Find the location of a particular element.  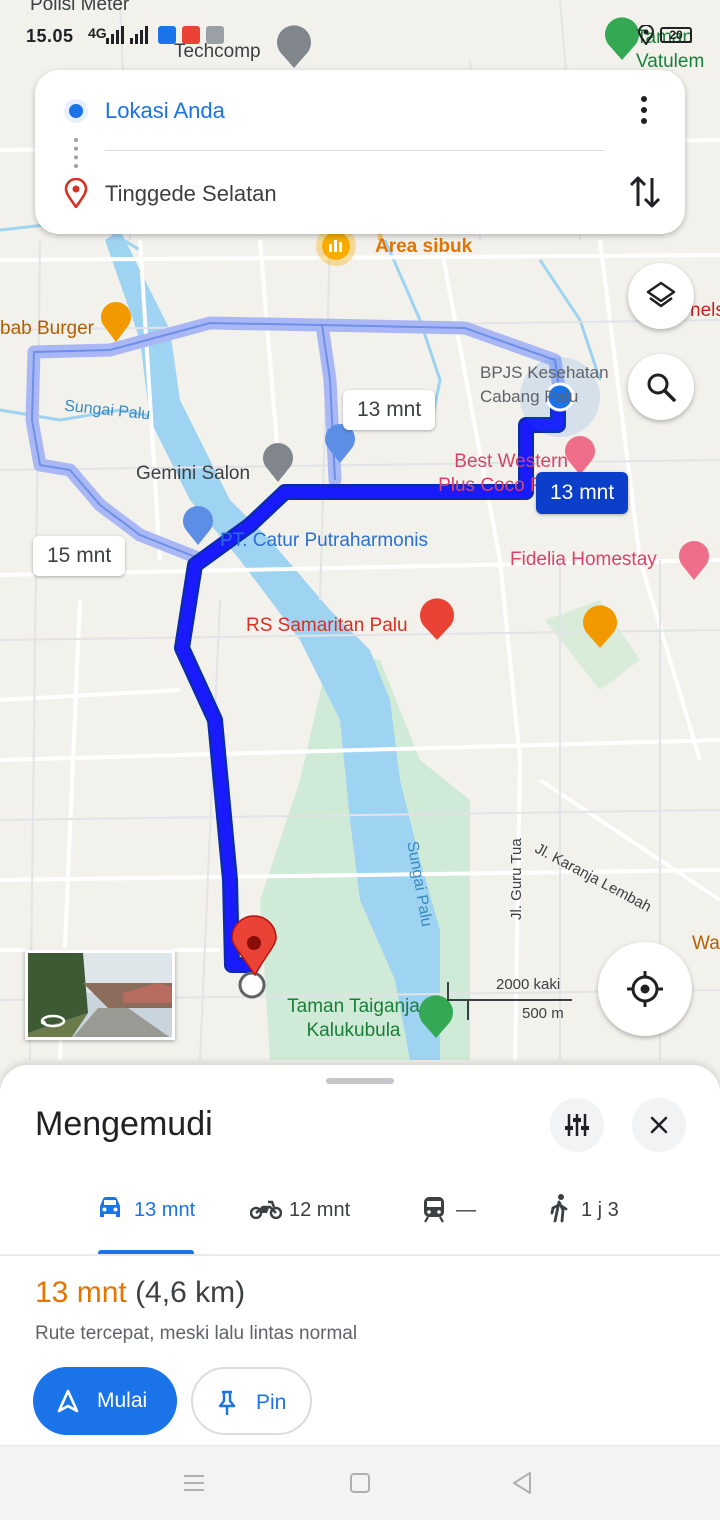

search-icon is located at coordinates (661, 387).